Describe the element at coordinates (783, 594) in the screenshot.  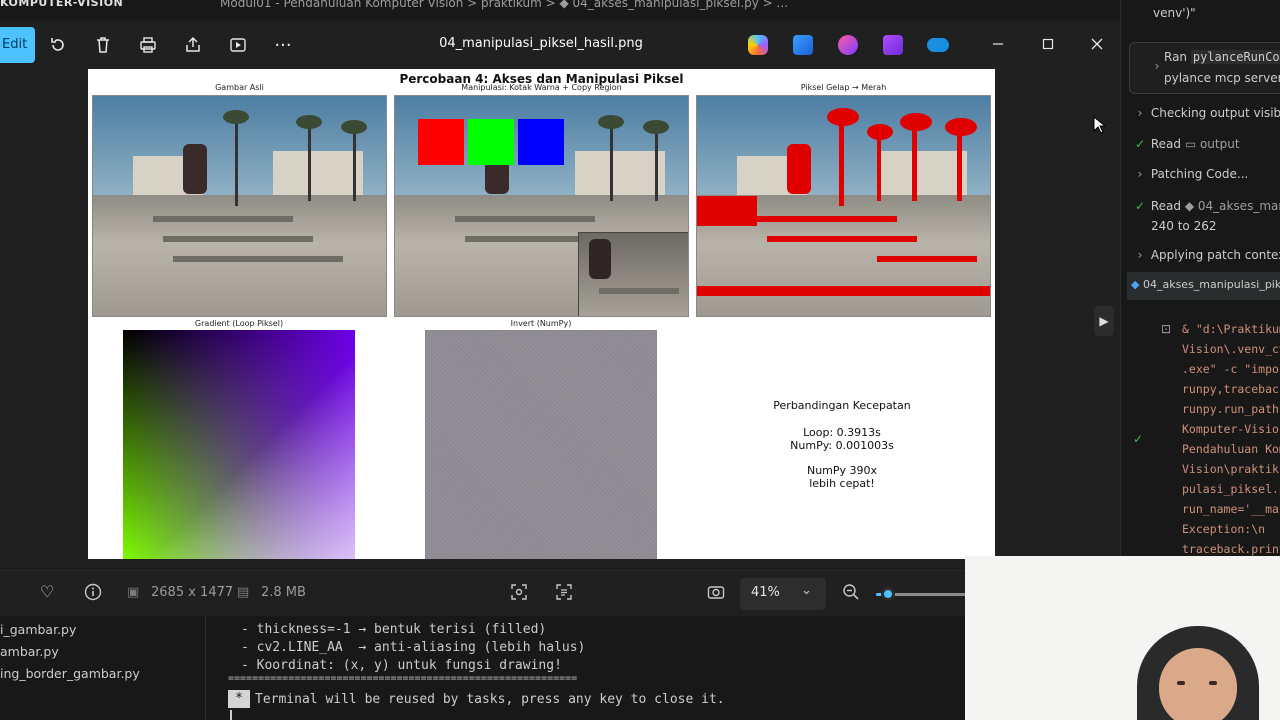
I see `zoom-select: 41% ⌄` at that location.